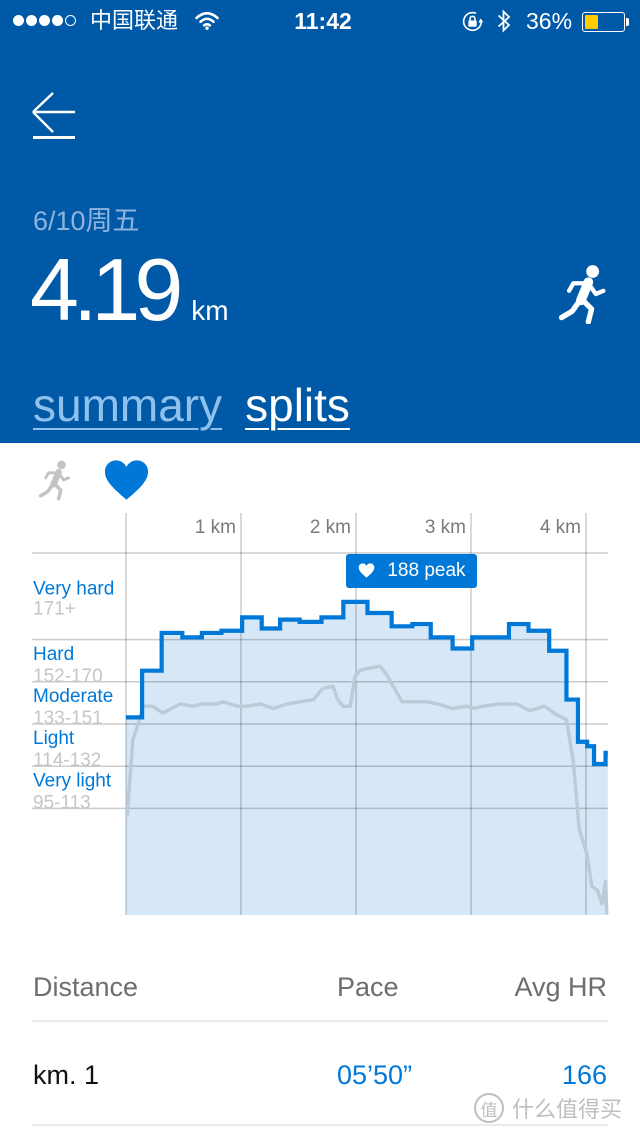 The height and width of the screenshot is (1136, 640). What do you see at coordinates (592, 22) in the screenshot?
I see `battery-level-fill` at bounding box center [592, 22].